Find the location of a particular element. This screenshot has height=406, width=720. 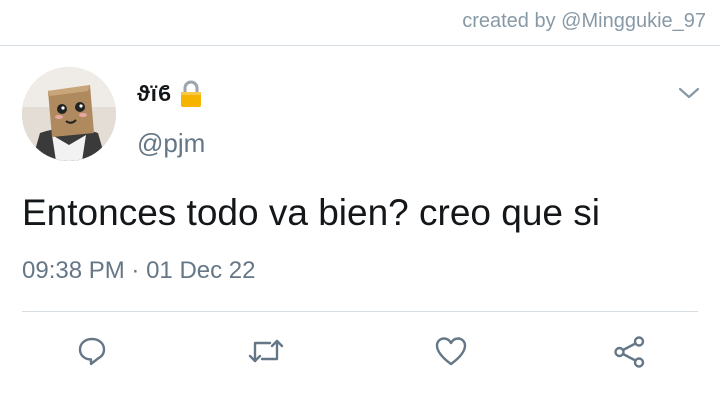

tweet-time: 09:38 PM is located at coordinates (73, 270).